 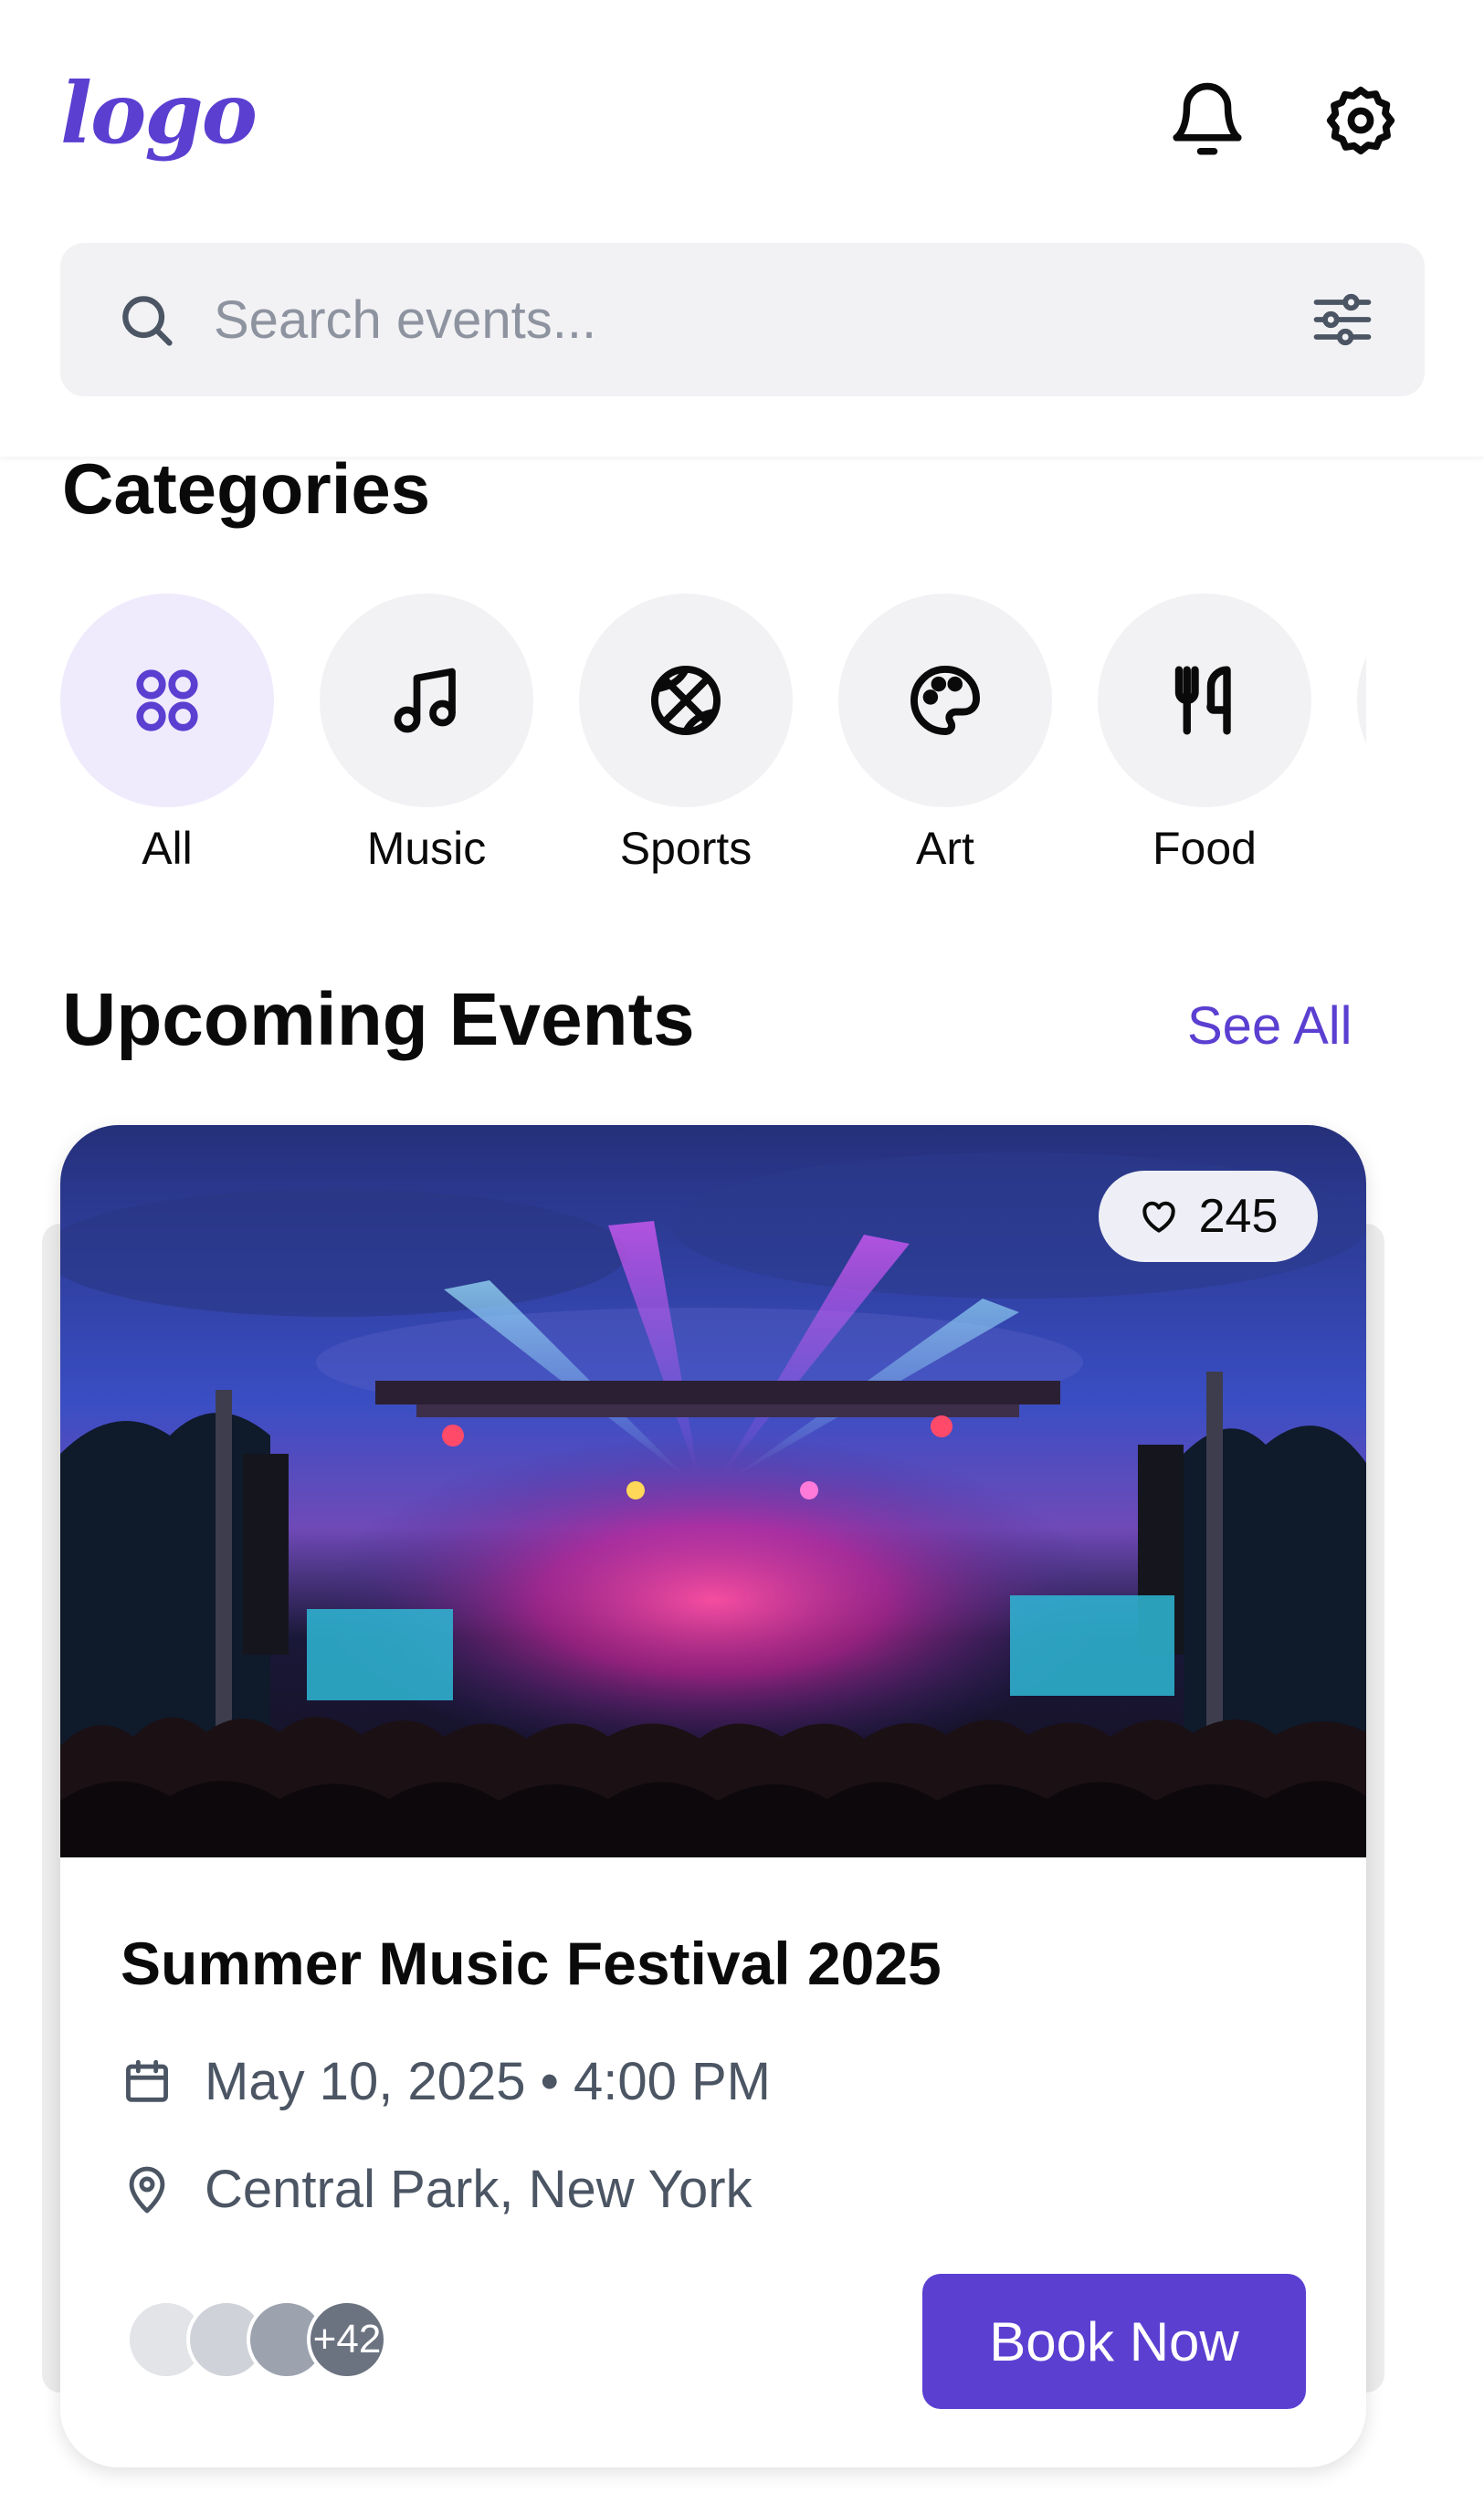 I want to click on likes-badge: 245, so click(x=1208, y=1216).